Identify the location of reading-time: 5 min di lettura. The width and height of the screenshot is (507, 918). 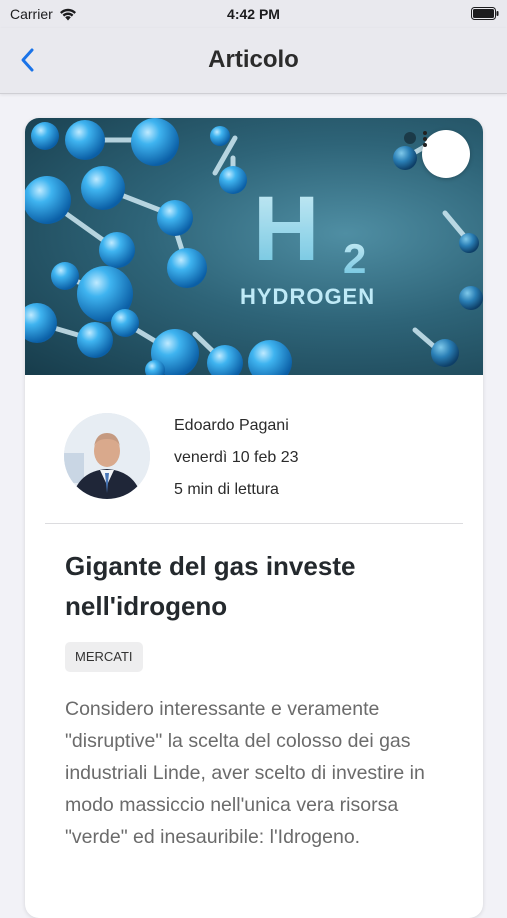
(226, 489).